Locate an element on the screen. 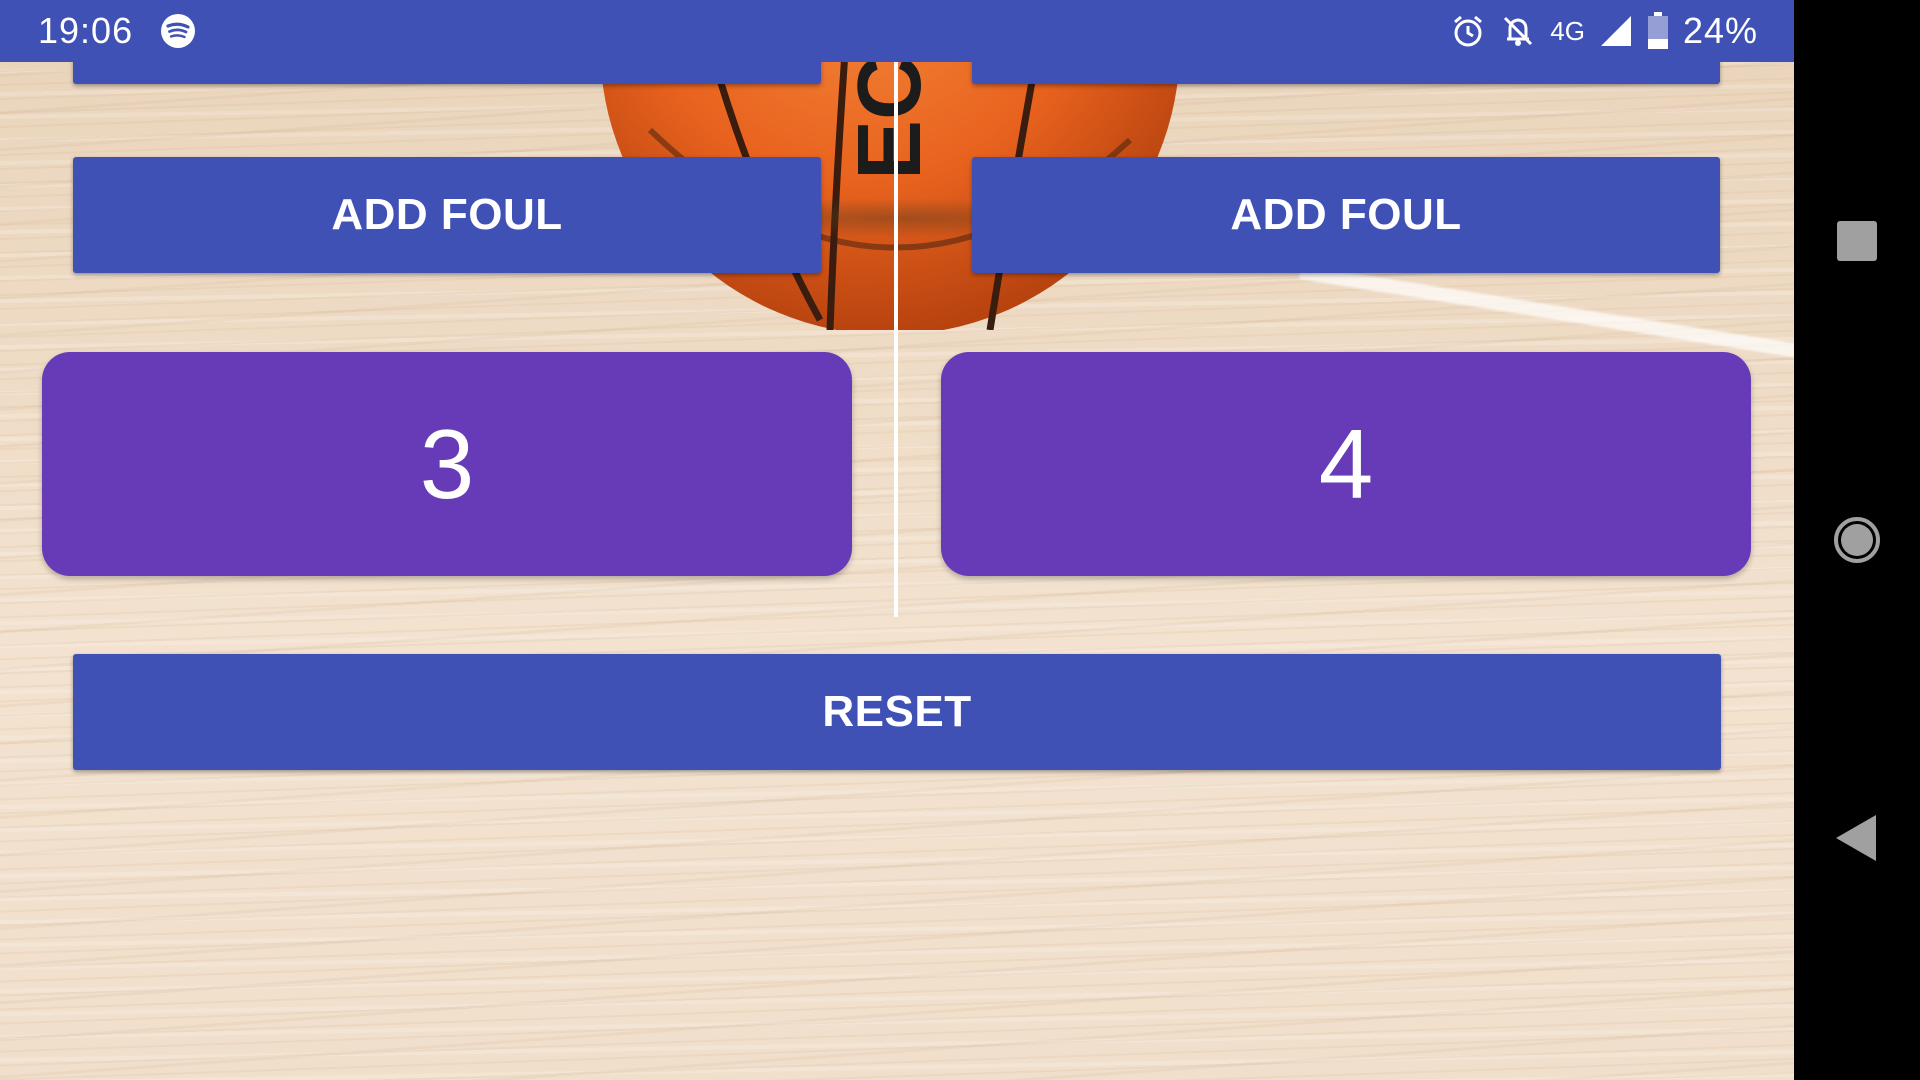  notifications-off-icon is located at coordinates (1518, 31).